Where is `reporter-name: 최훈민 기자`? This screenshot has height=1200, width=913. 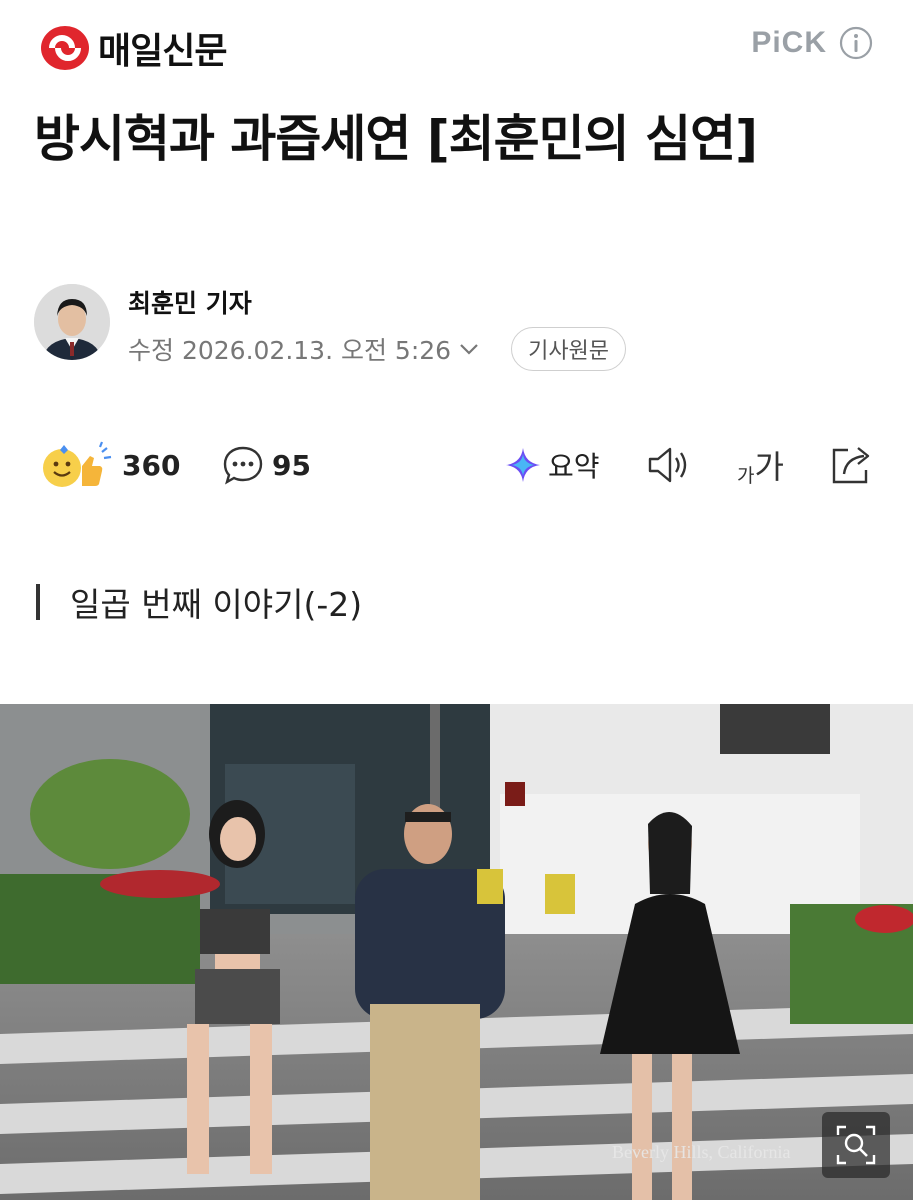 reporter-name: 최훈민 기자 is located at coordinates (190, 302).